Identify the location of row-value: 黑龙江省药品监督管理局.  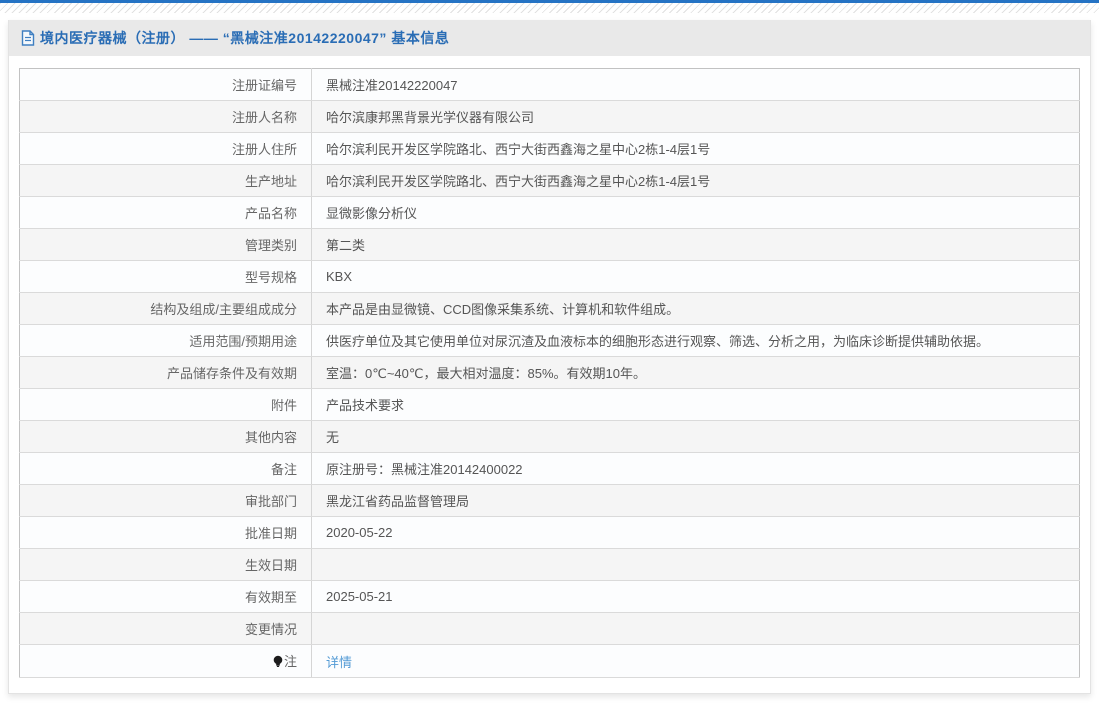
(695, 500).